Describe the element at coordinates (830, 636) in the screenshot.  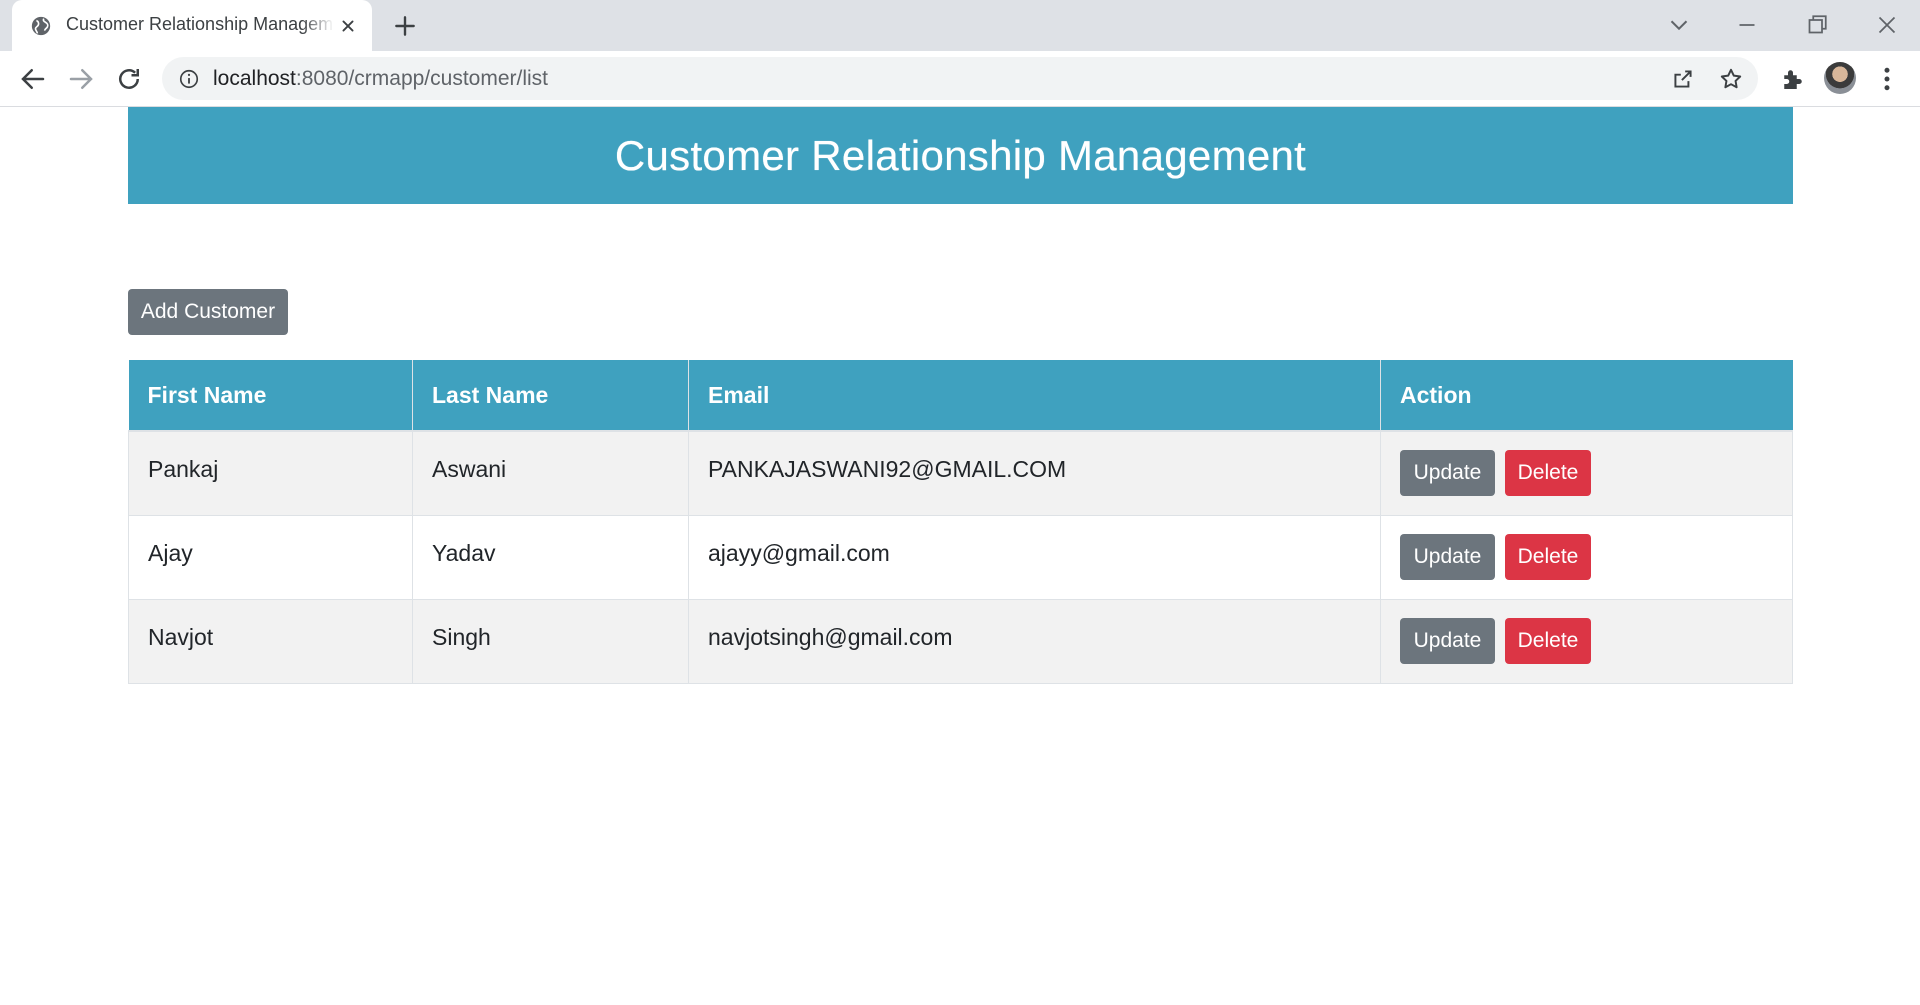
I see `email-text: navjotsingh@gmail.com` at that location.